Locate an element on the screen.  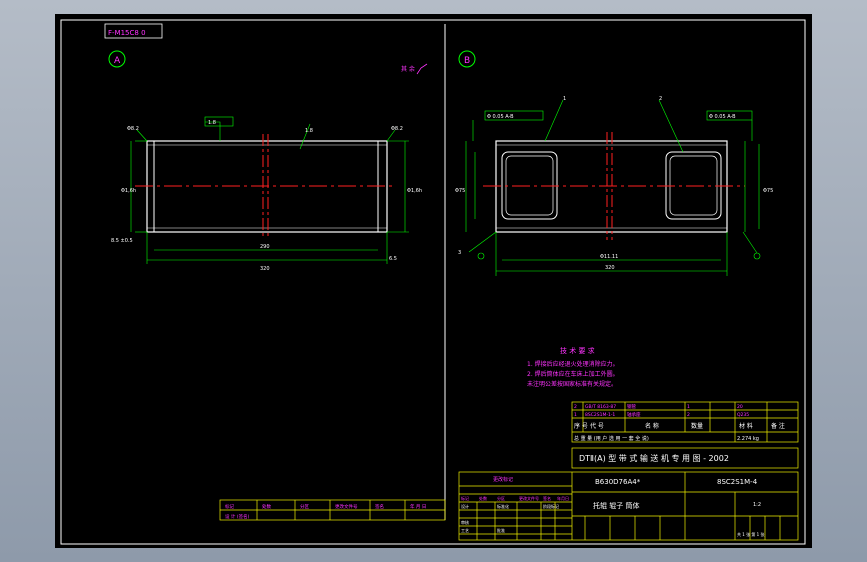
rev-cell-5: 签名 is located at coordinates (547, 498).